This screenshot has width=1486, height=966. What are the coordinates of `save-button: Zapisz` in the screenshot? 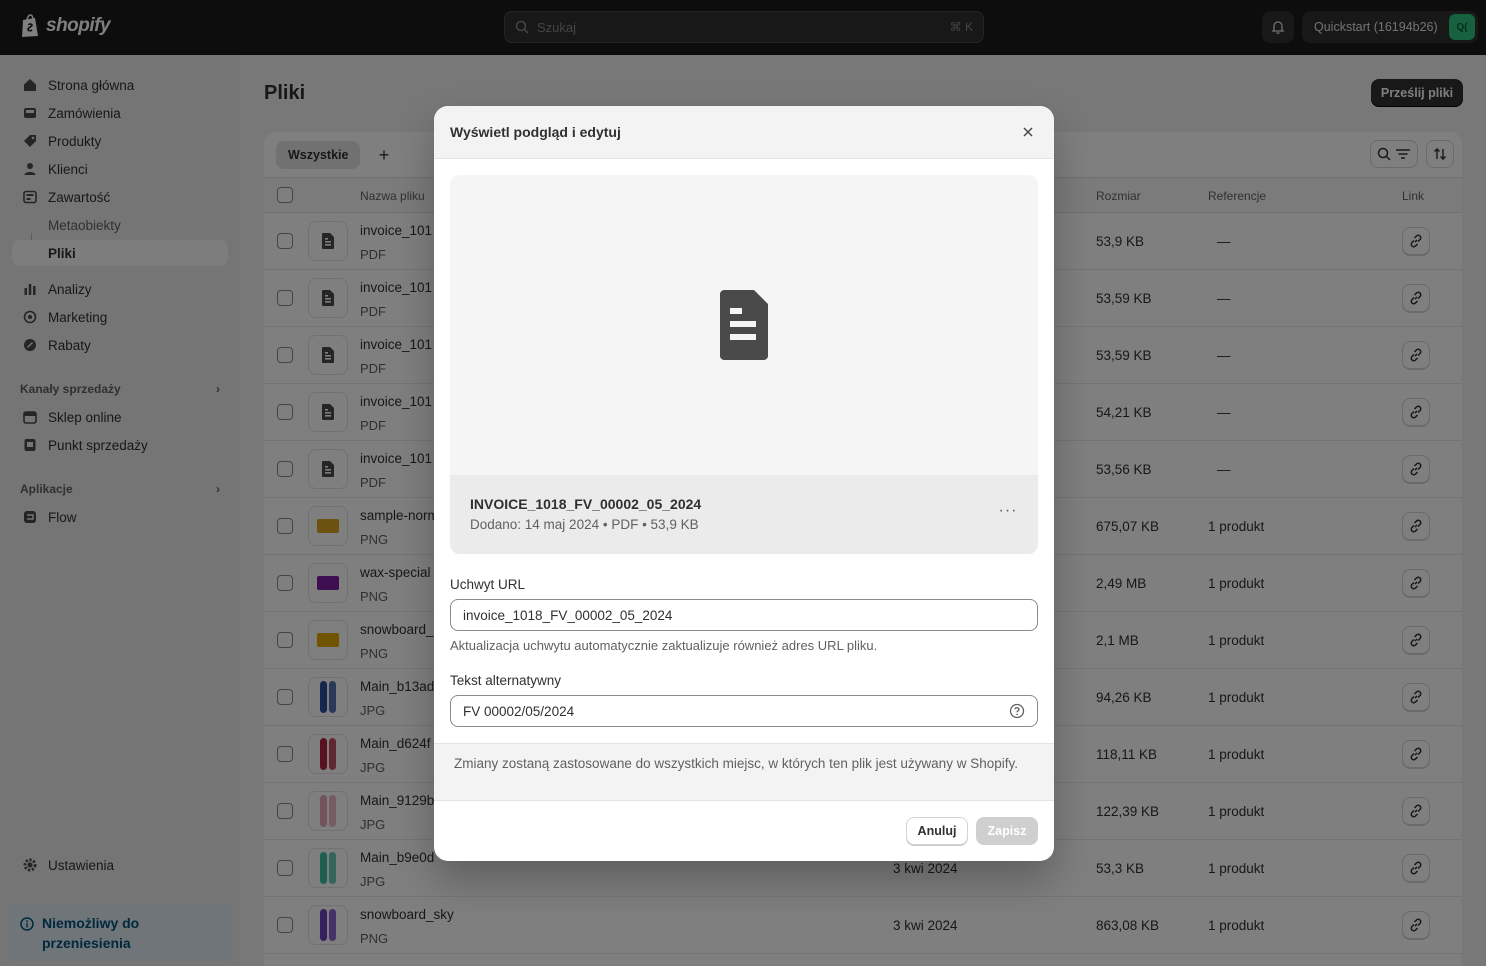 It's located at (1007, 831).